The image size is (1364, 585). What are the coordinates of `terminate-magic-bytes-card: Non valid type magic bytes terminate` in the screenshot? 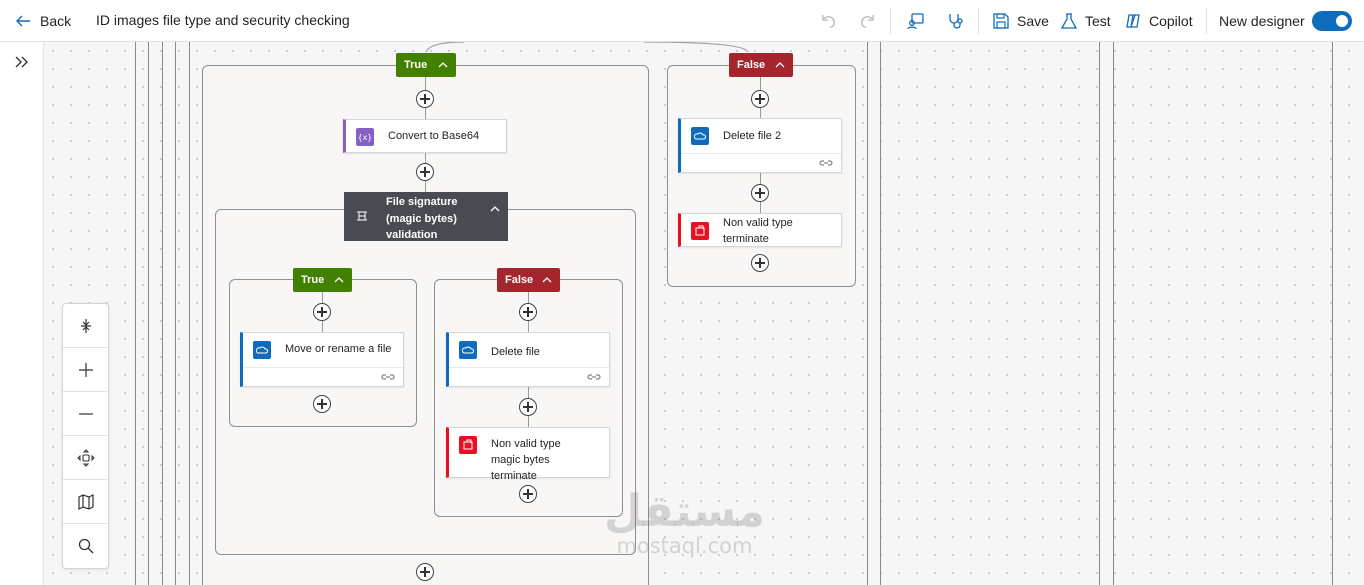 It's located at (528, 454).